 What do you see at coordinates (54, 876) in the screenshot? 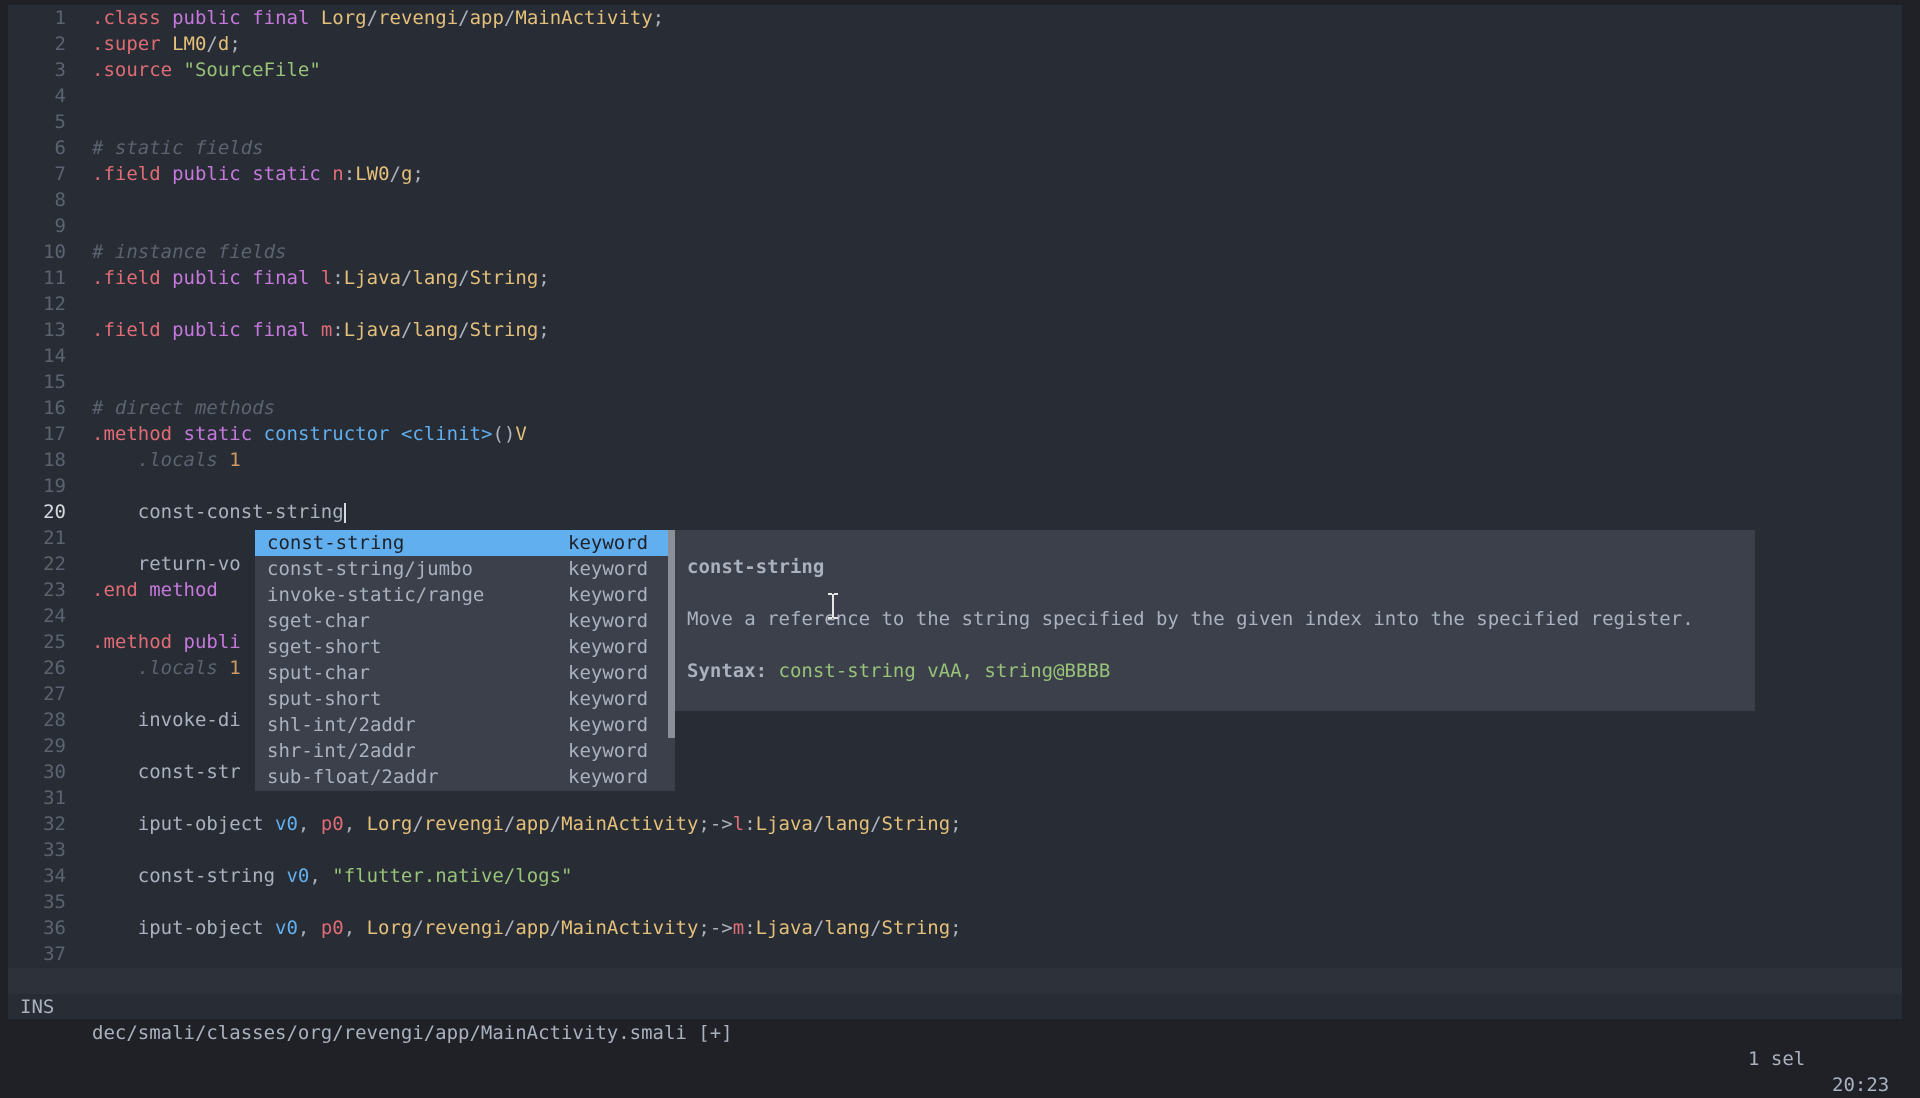
I see `line-number: 34` at bounding box center [54, 876].